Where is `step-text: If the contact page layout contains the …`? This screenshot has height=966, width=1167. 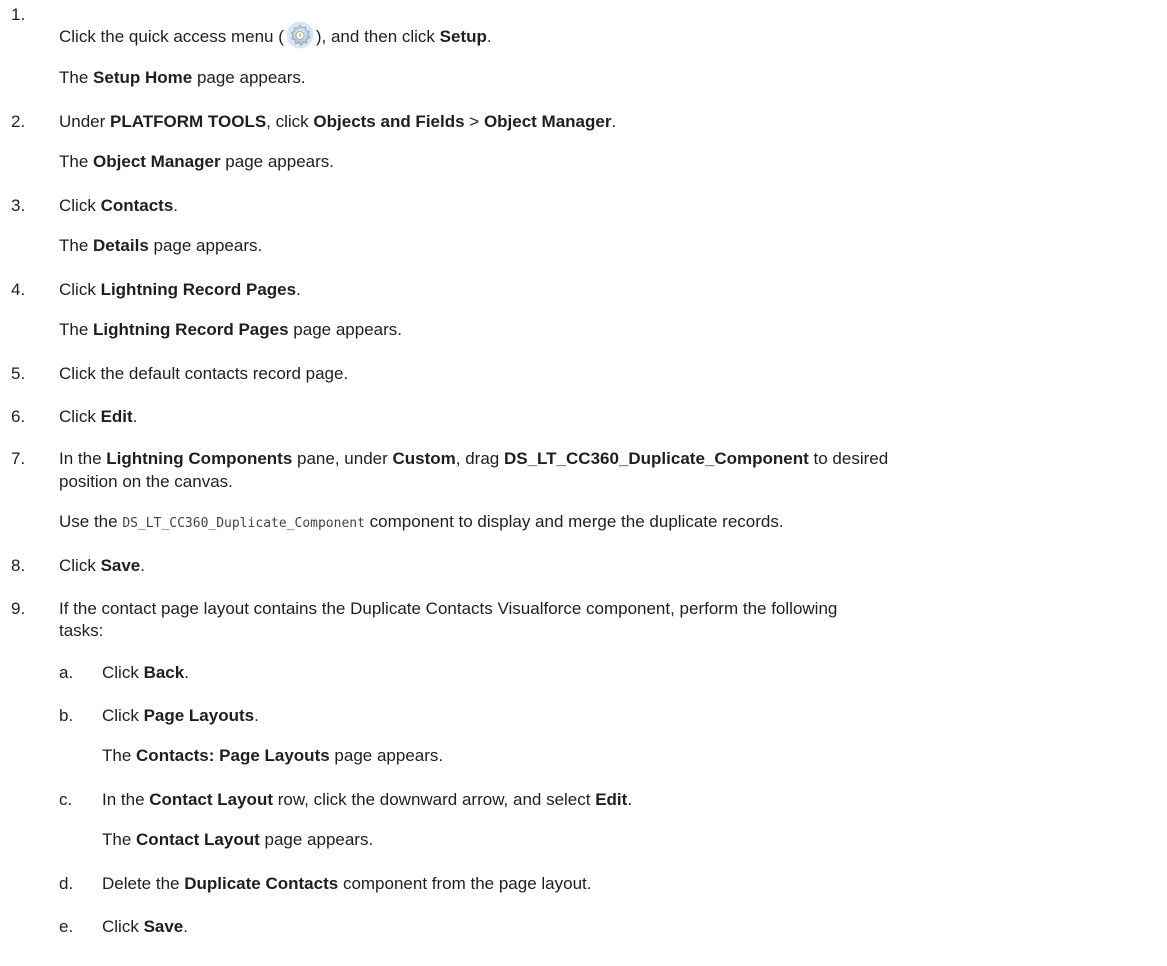 step-text: If the contact page layout contains the … is located at coordinates (448, 608).